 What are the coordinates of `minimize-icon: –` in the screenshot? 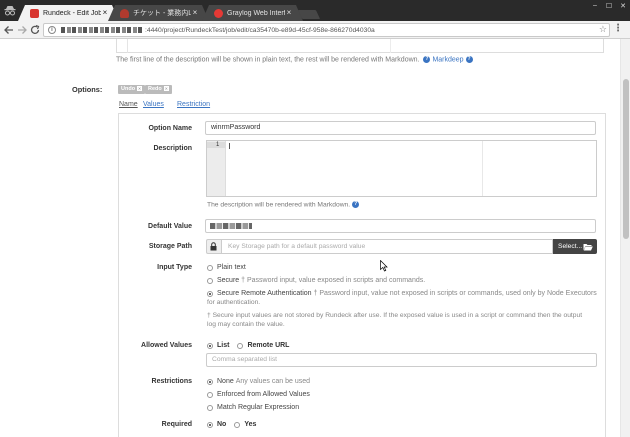 It's located at (595, 5).